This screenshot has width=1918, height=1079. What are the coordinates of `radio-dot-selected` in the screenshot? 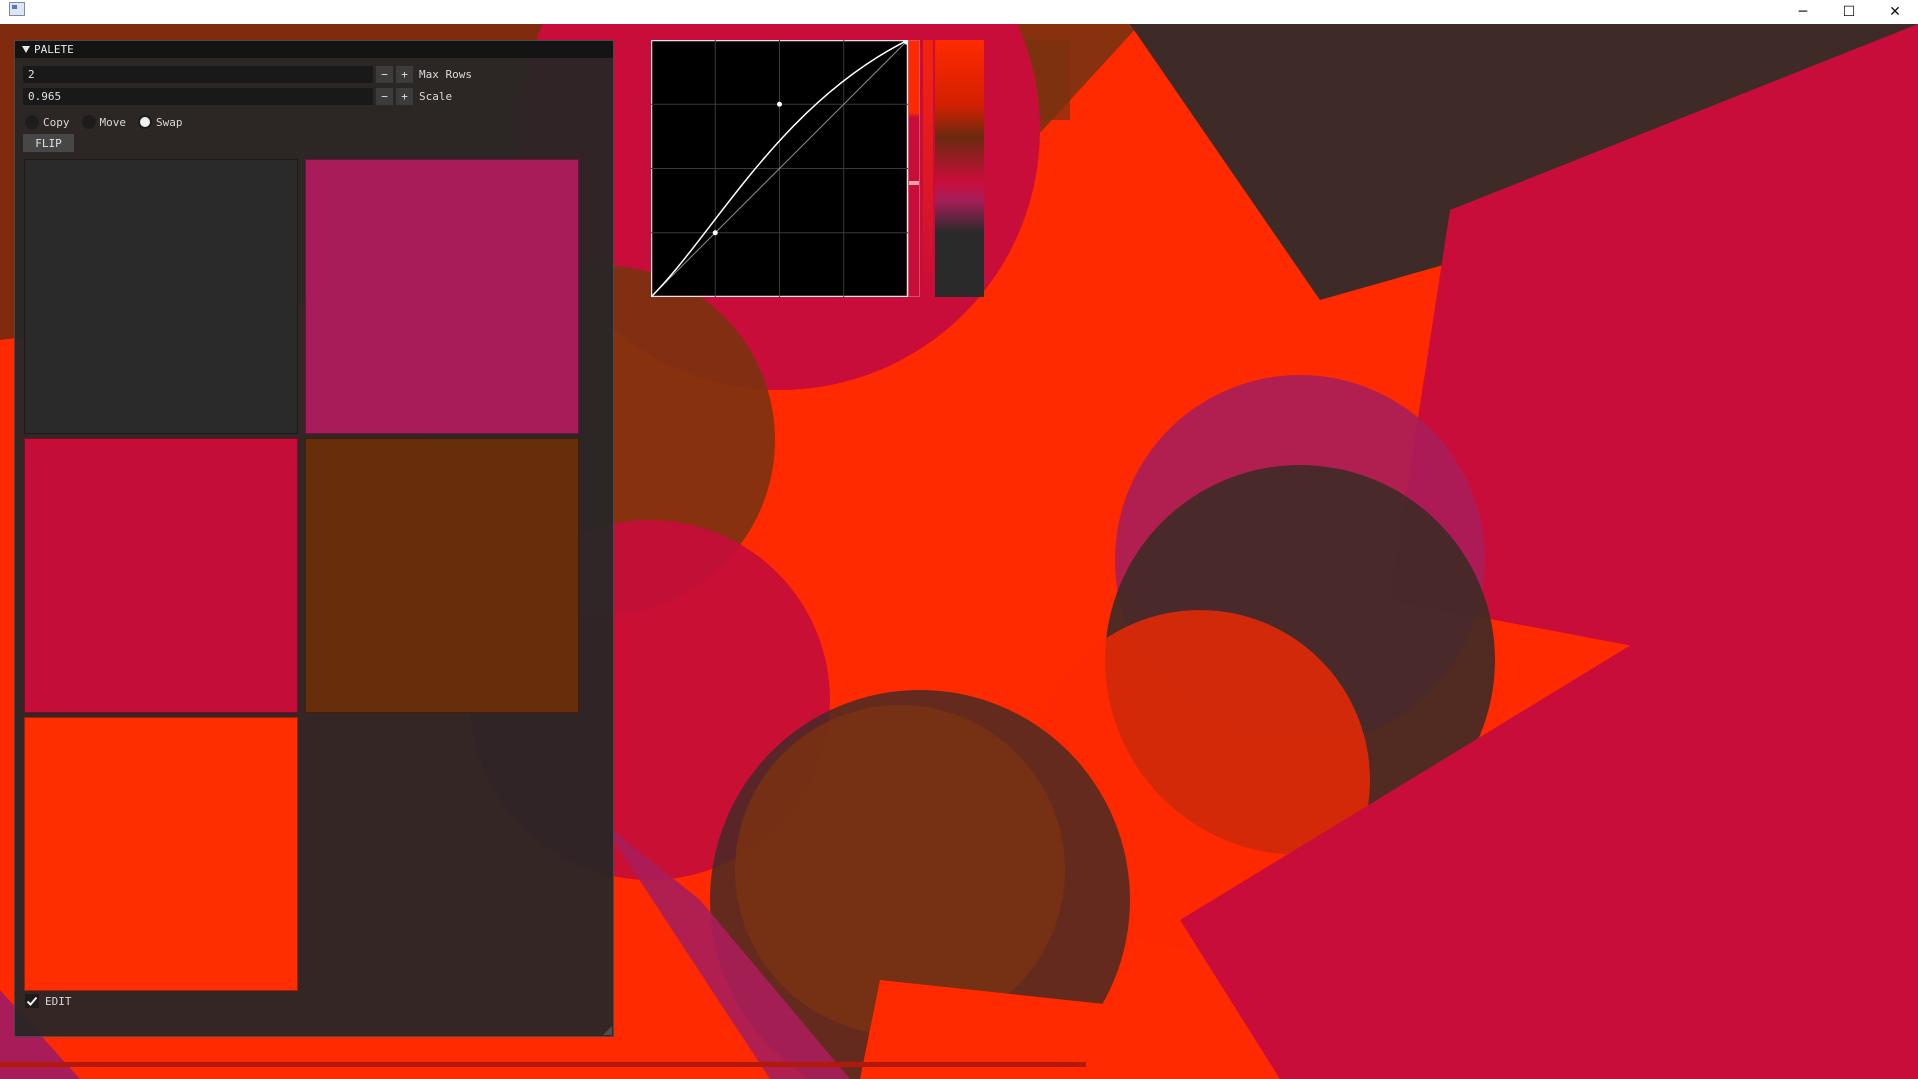 It's located at (145, 122).